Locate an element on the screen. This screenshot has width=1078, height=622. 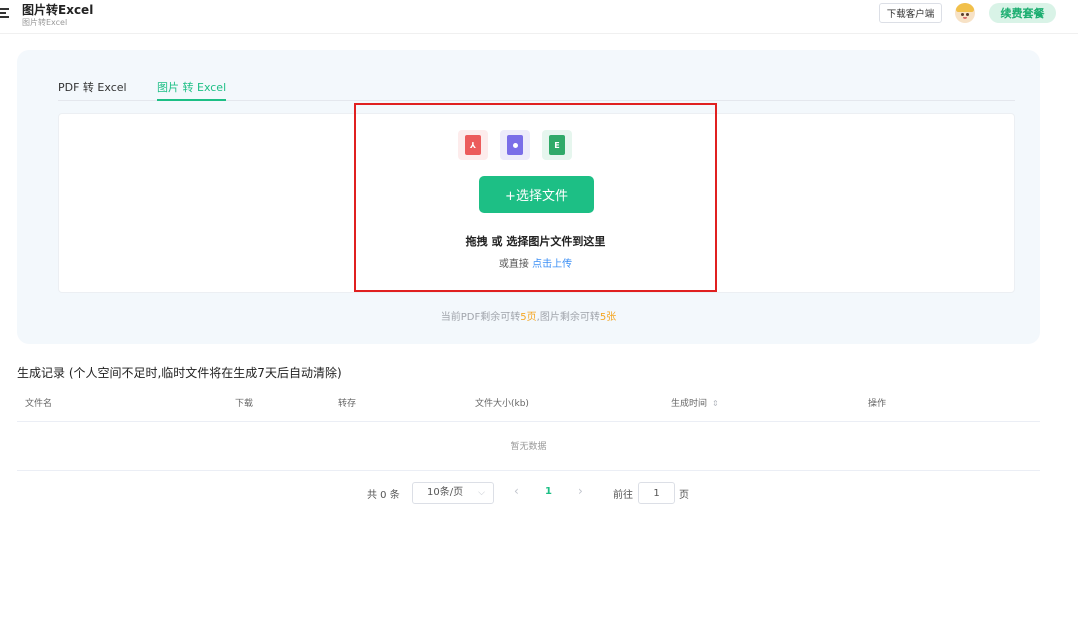
empty-text: 暂无数据 is located at coordinates (528, 447).